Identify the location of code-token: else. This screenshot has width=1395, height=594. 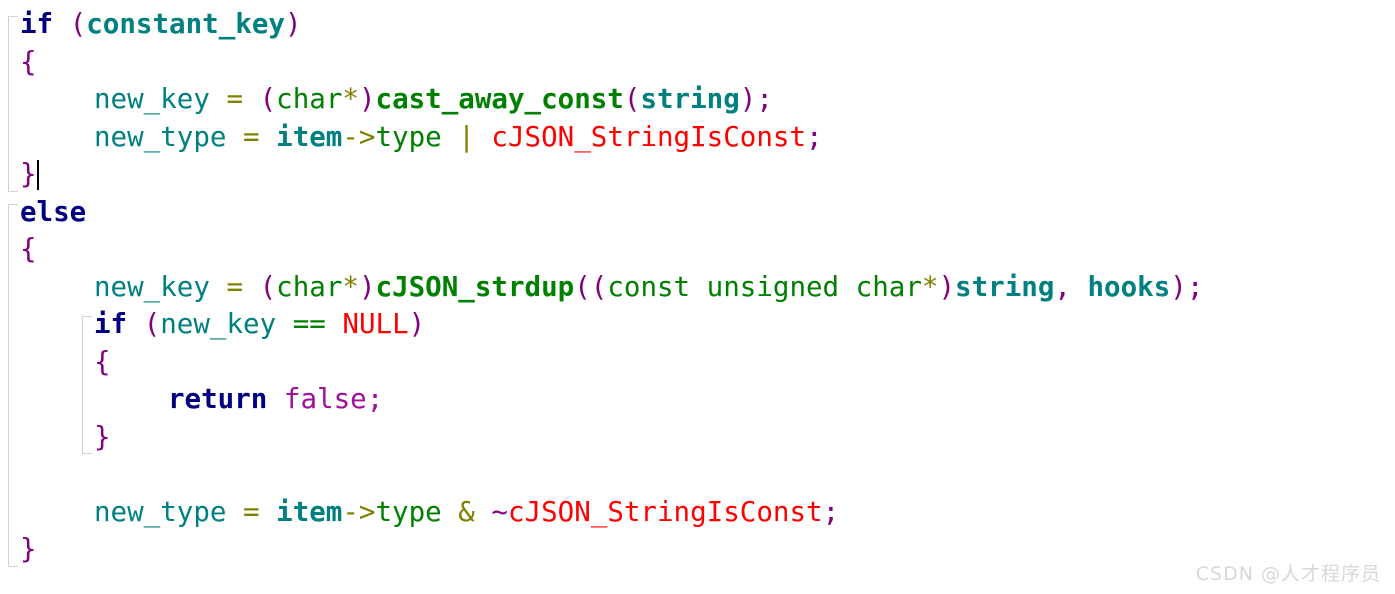
(53, 211).